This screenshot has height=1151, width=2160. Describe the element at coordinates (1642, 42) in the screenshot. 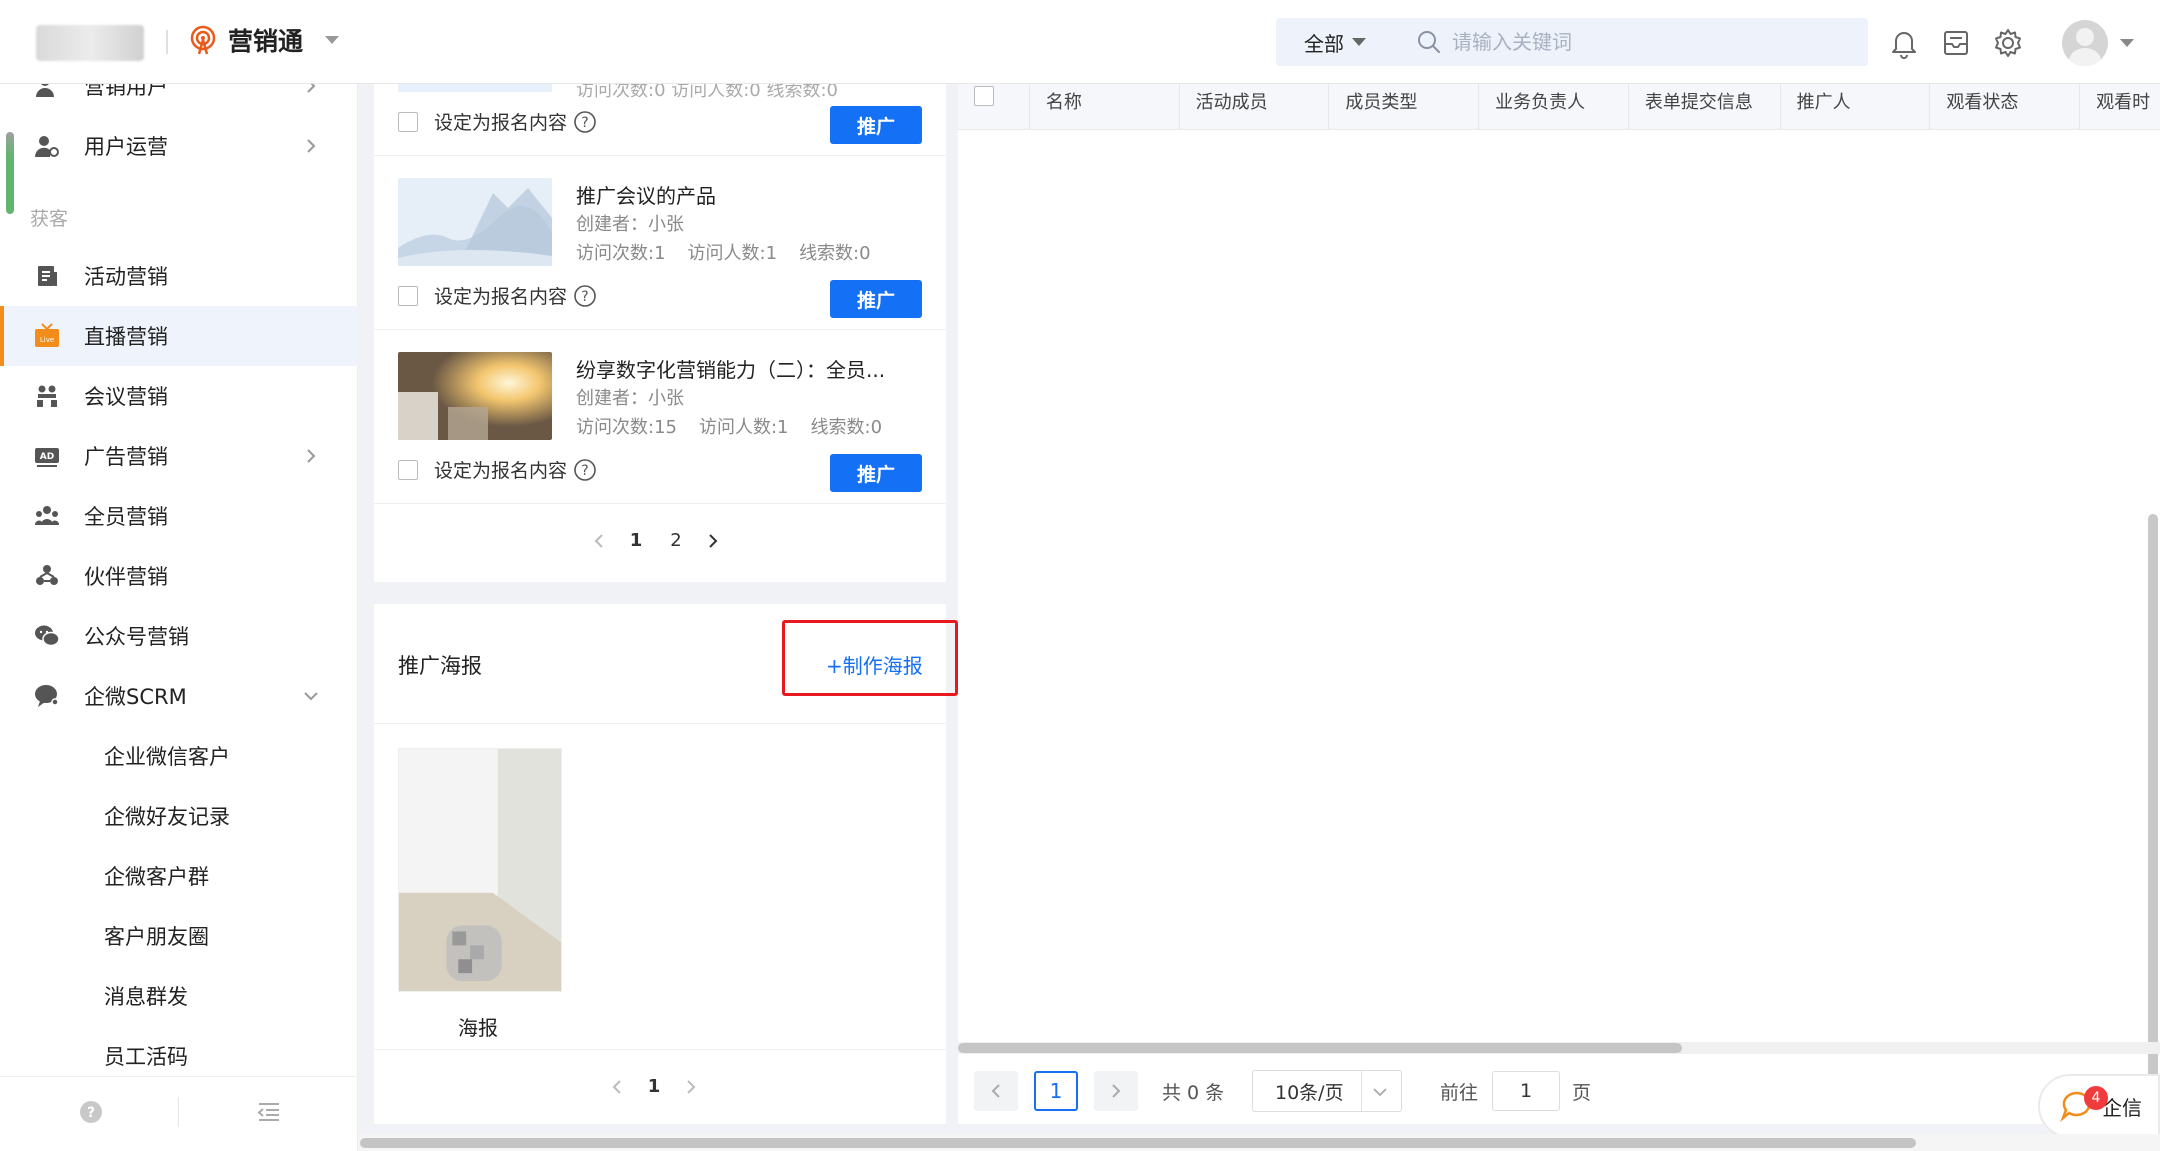

I see `search-input` at that location.